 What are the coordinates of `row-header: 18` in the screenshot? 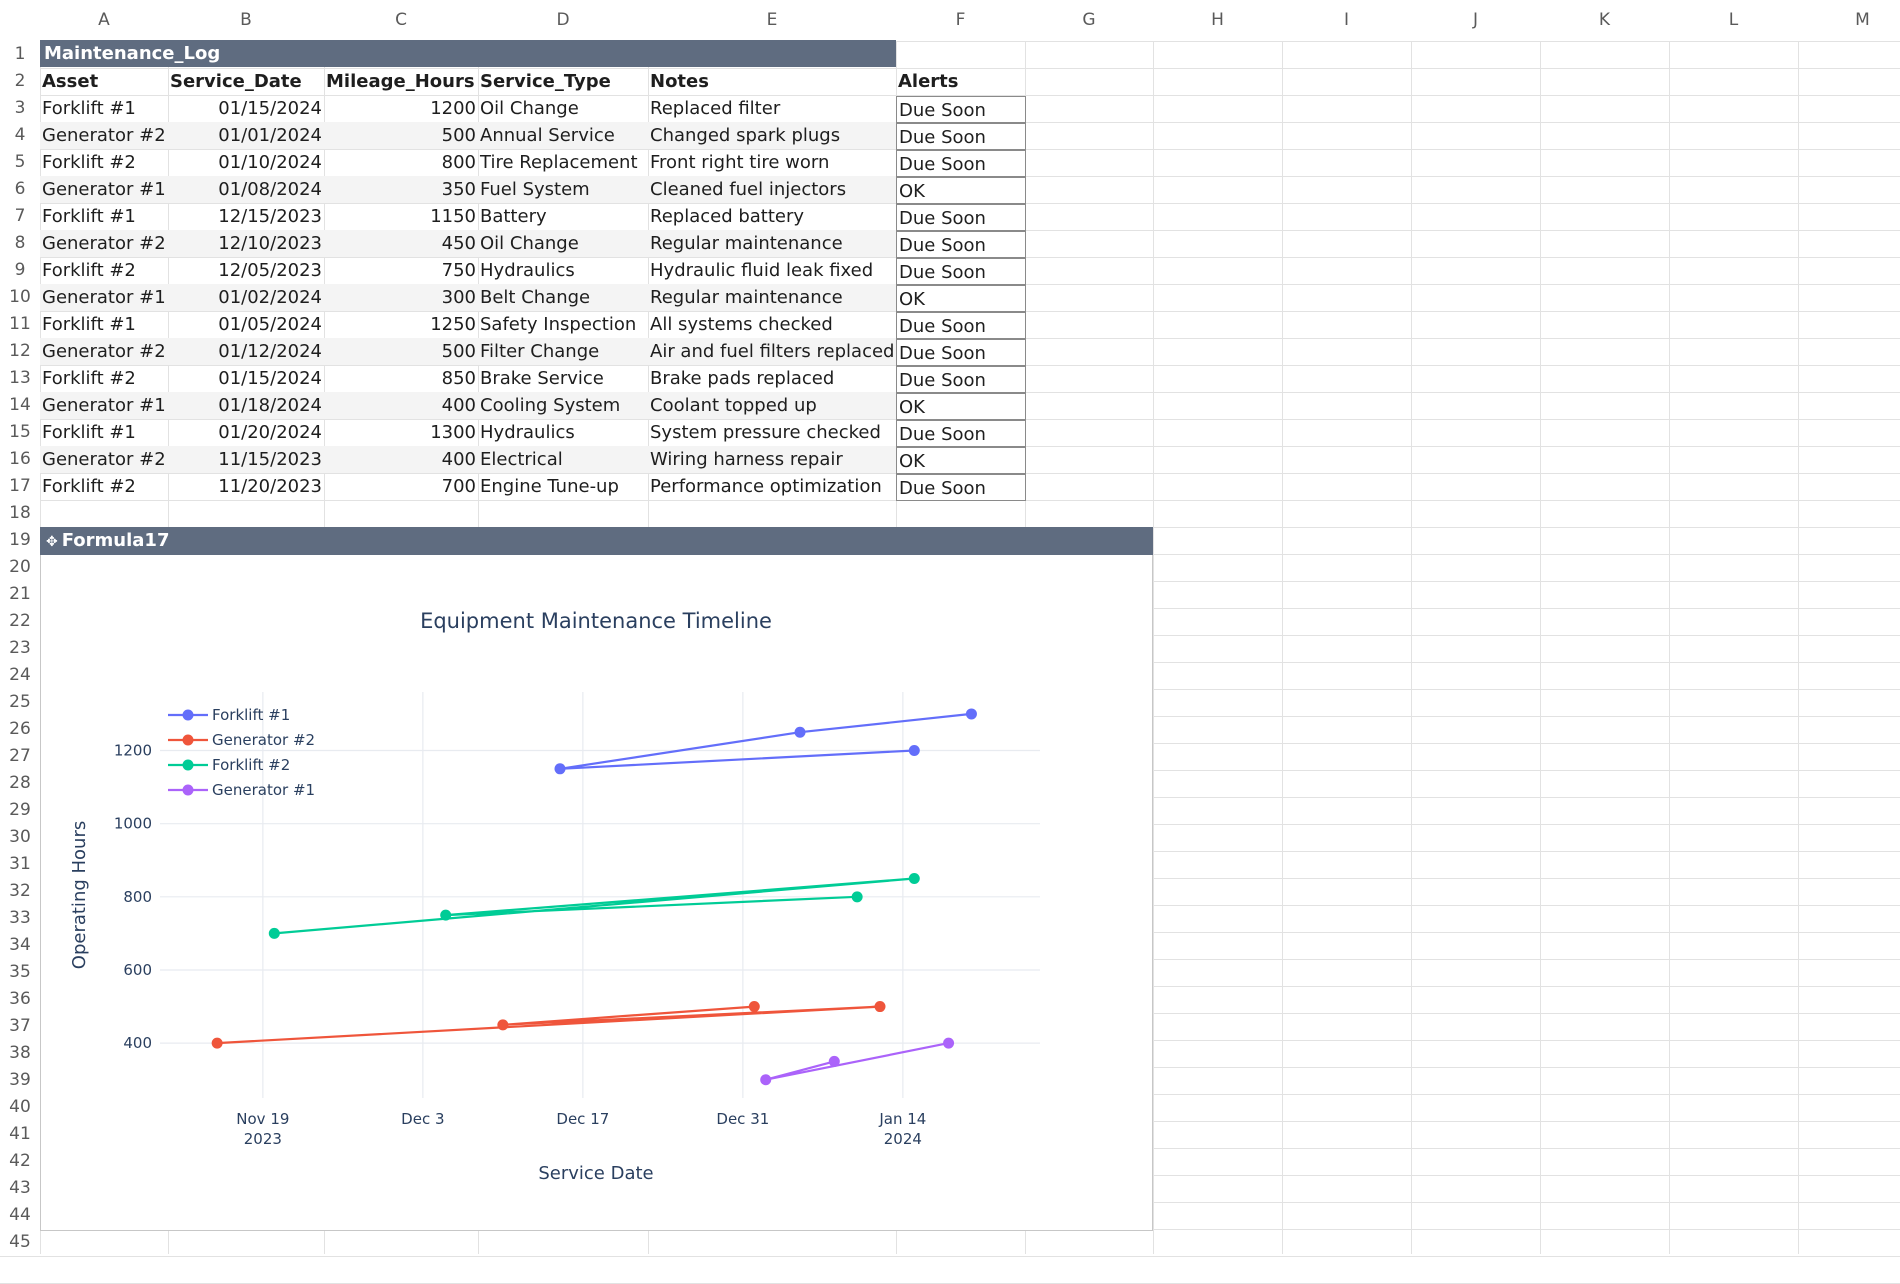 It's located at (20, 513).